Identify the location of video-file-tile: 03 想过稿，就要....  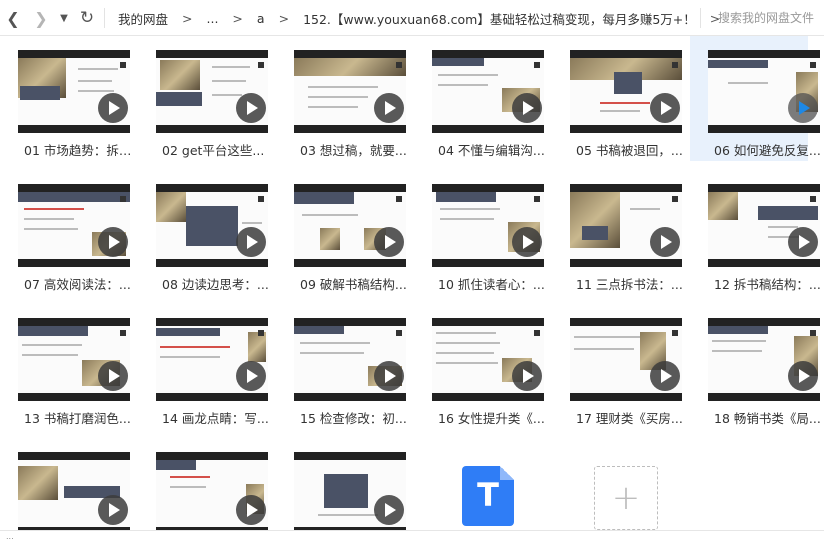
(341, 98).